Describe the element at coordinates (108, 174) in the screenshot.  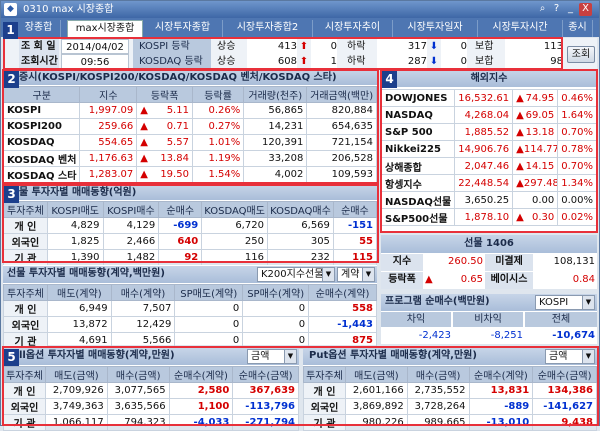
I see `index-value: 1,283.07` at that location.